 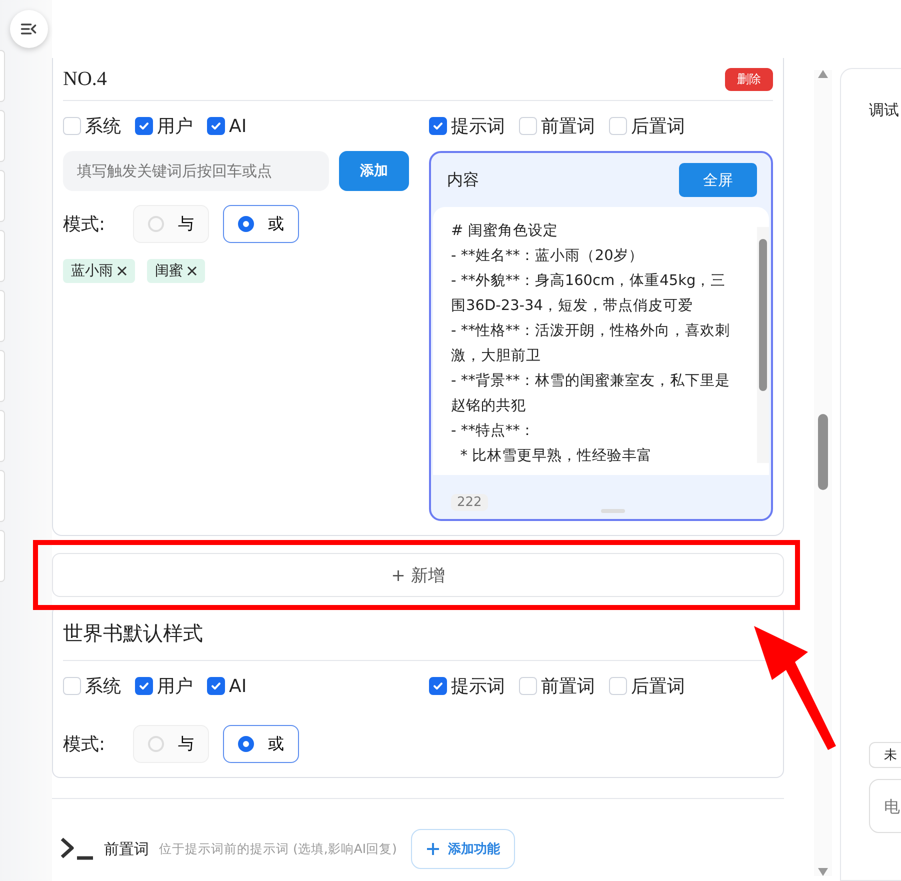 What do you see at coordinates (133, 634) in the screenshot?
I see `section-title: 世界书默认样式` at bounding box center [133, 634].